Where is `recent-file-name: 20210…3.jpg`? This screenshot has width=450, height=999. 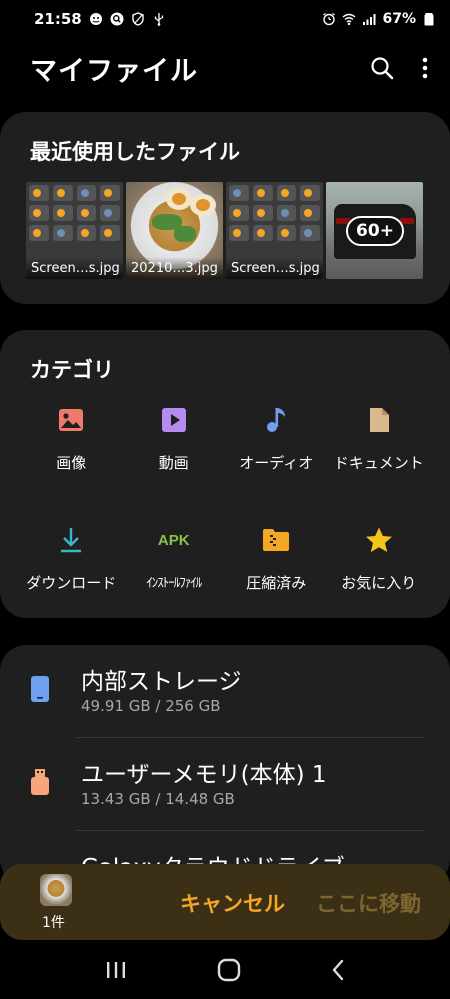 recent-file-name: 20210…3.jpg is located at coordinates (174, 268).